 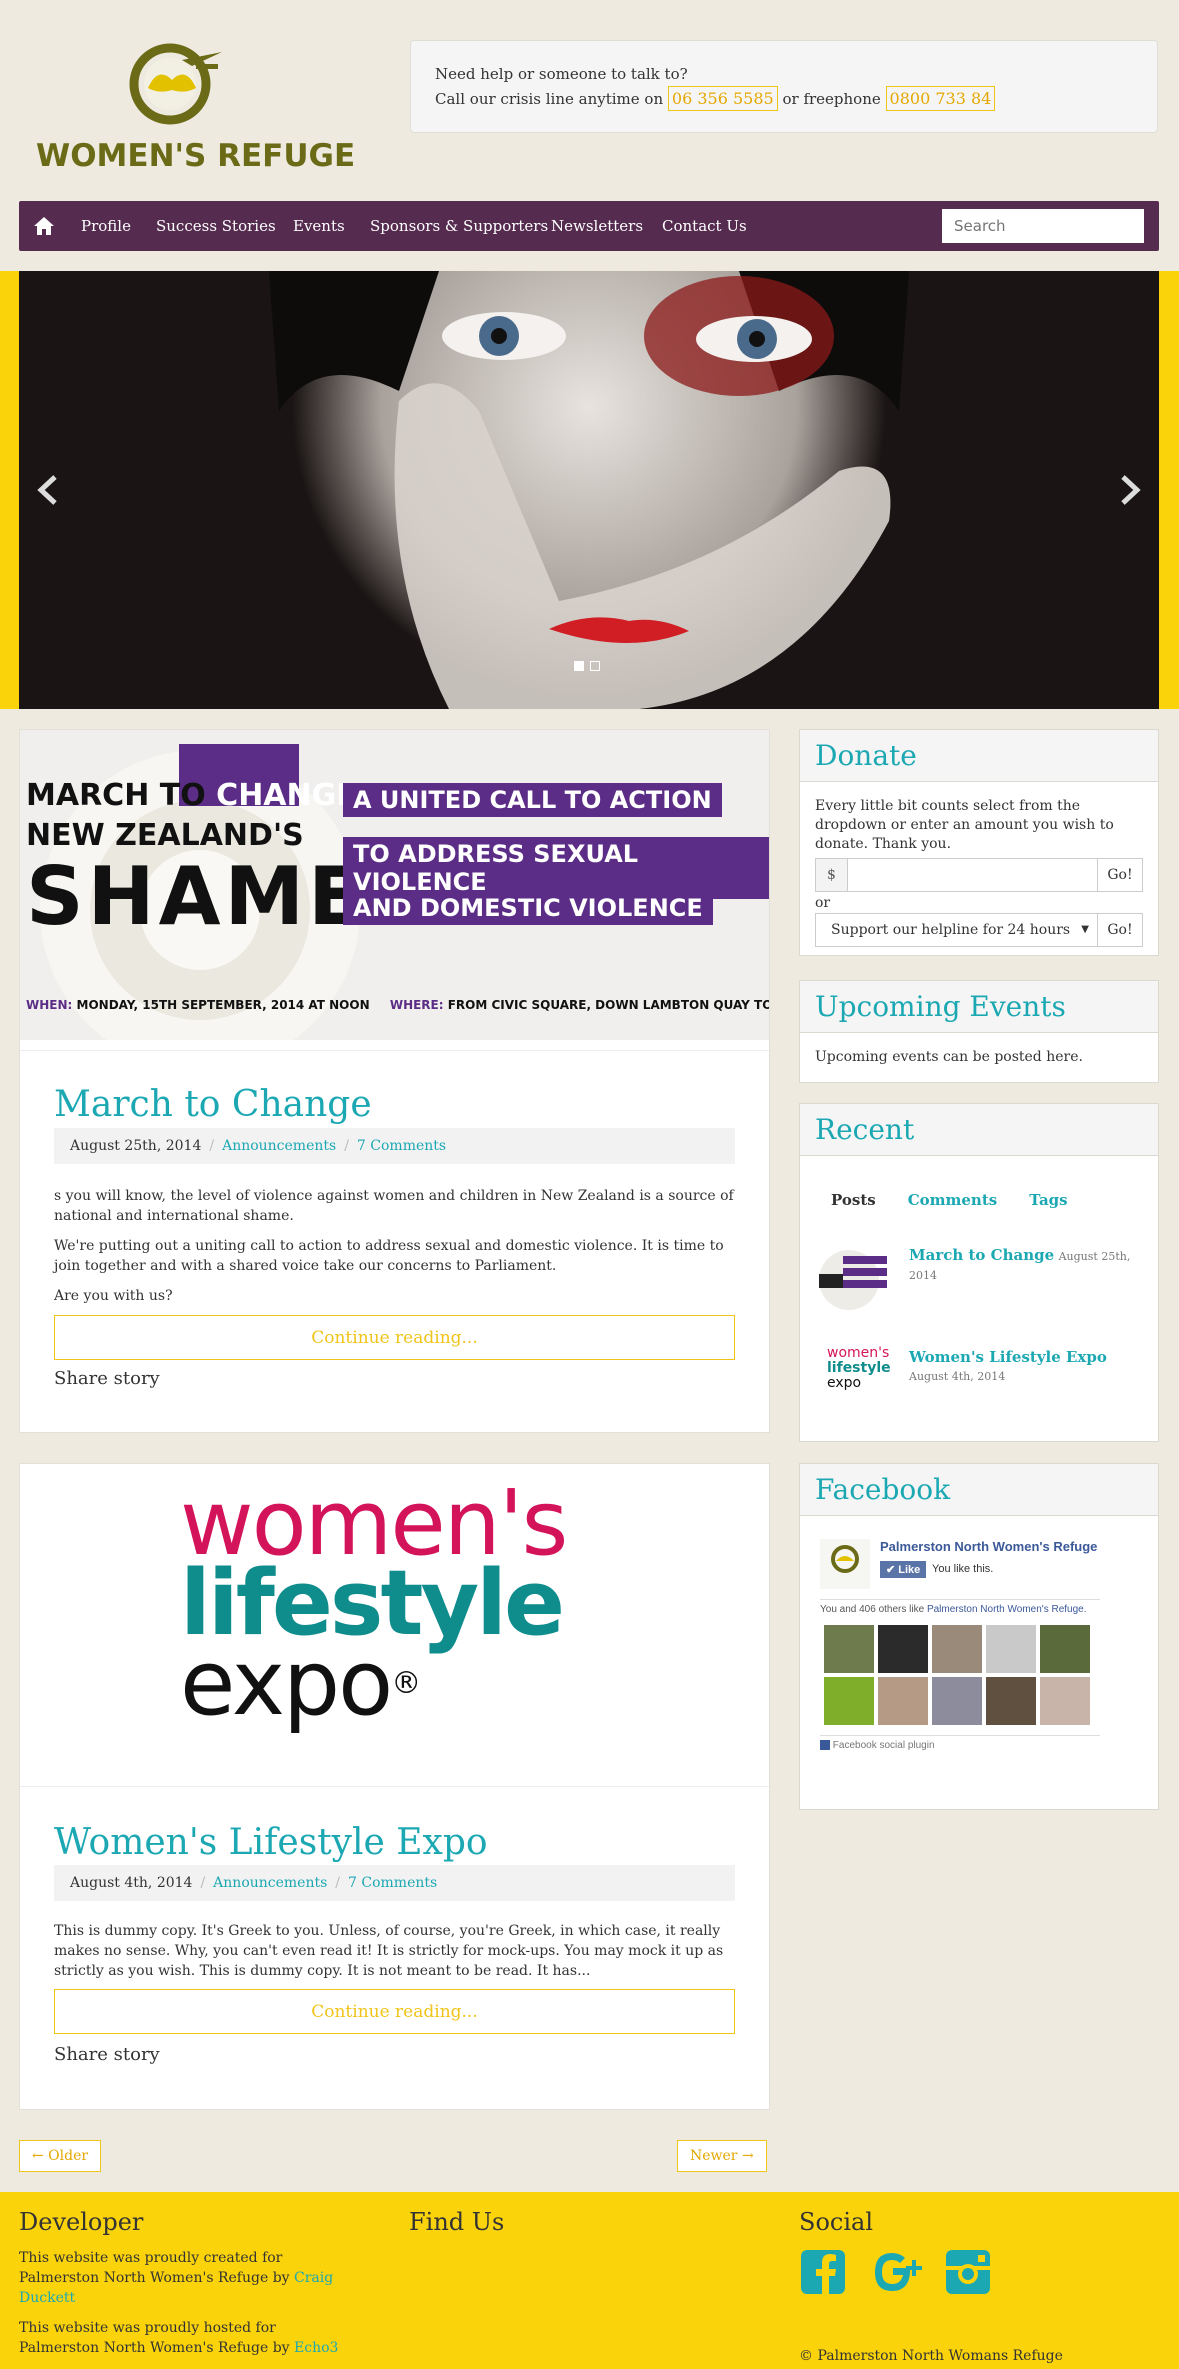 I want to click on post-banner-expo: women's lifestyle expo®, so click(x=394, y=1625).